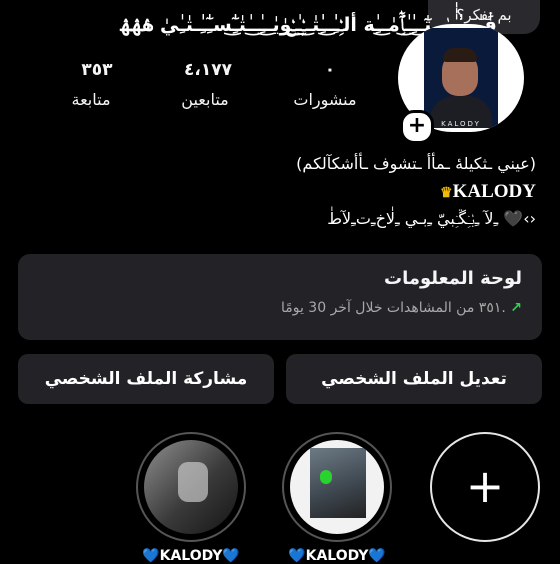 This screenshot has width=560, height=564. Describe the element at coordinates (431, 218) in the screenshot. I see `bio-line-3: ﹻلآ ﹻبٰۛـِۛڱـِۛبيّ ﹻبـي ﹻلٰاخﹻتﹻلآطٰ 🖤‹›` at that location.